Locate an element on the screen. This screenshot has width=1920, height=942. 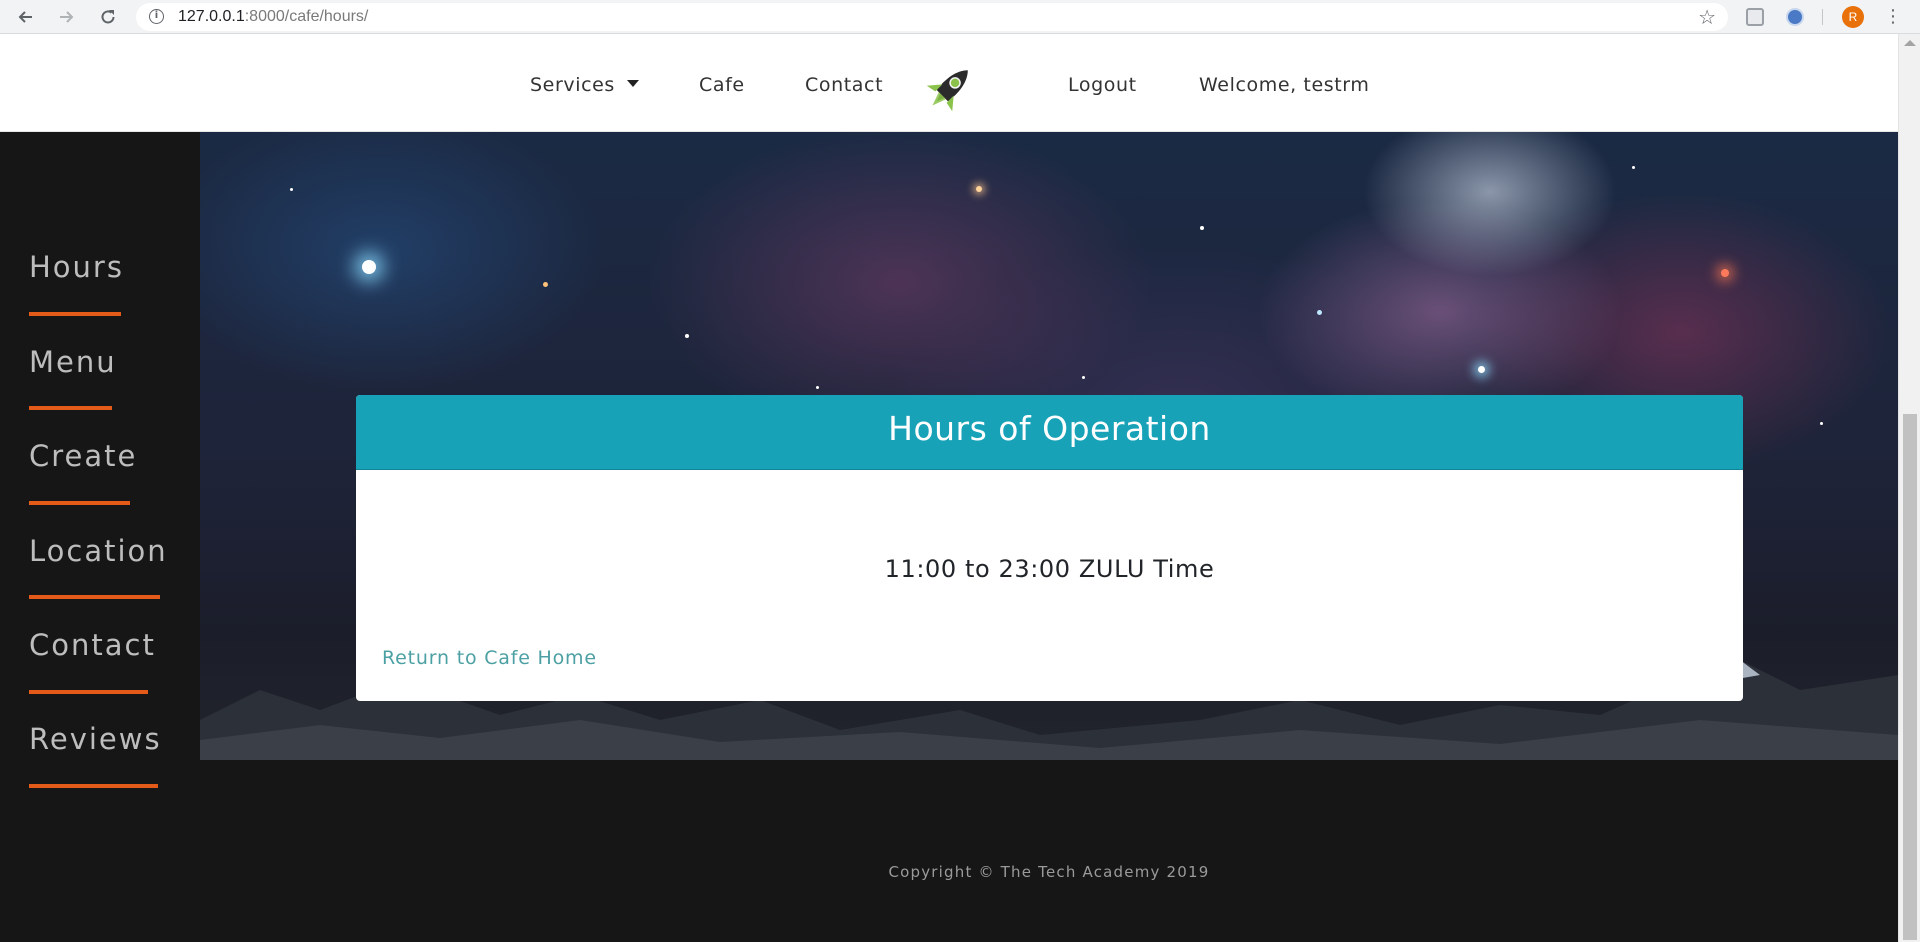
scroll-thumb is located at coordinates (1910, 677).